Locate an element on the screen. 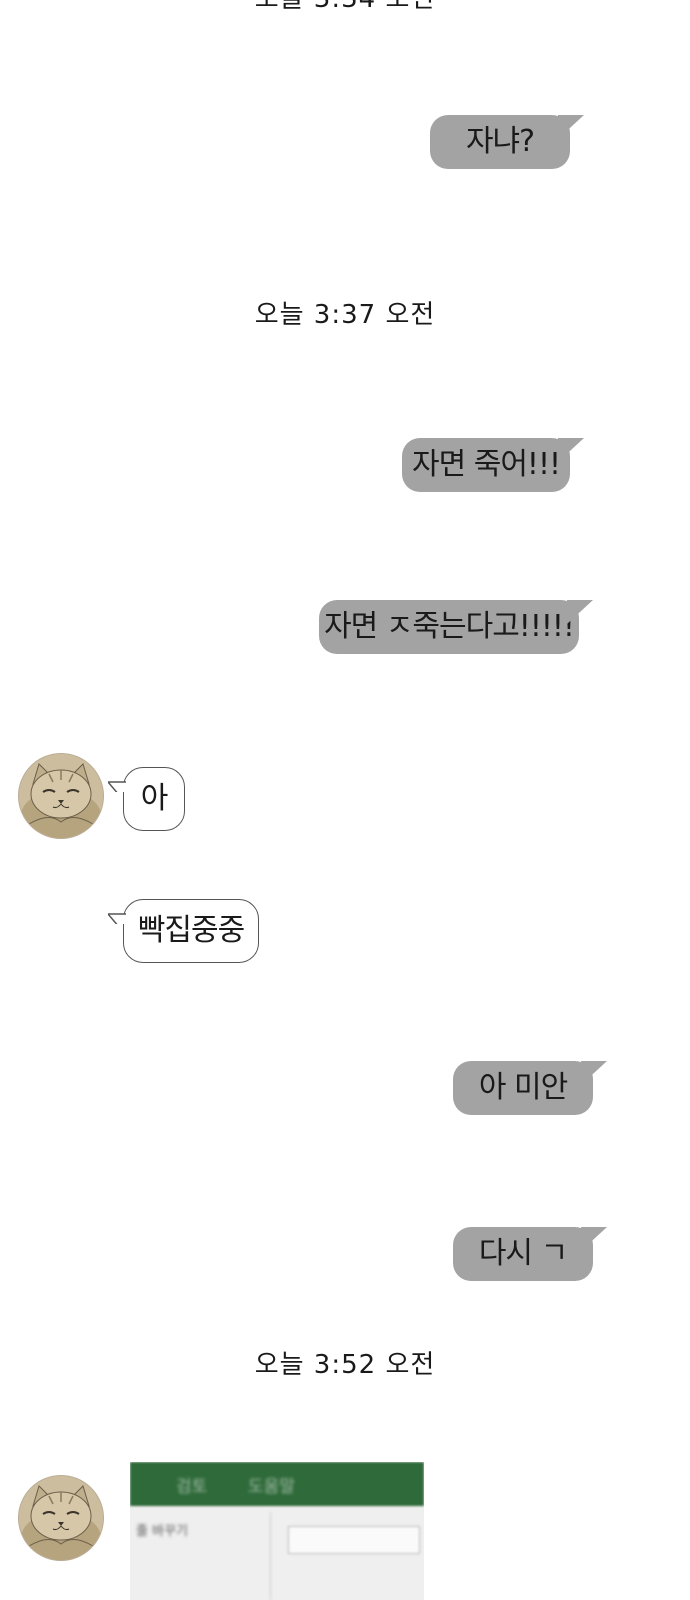 This screenshot has height=1600, width=690. sent-message-bubble: 자냐? is located at coordinates (507, 142).